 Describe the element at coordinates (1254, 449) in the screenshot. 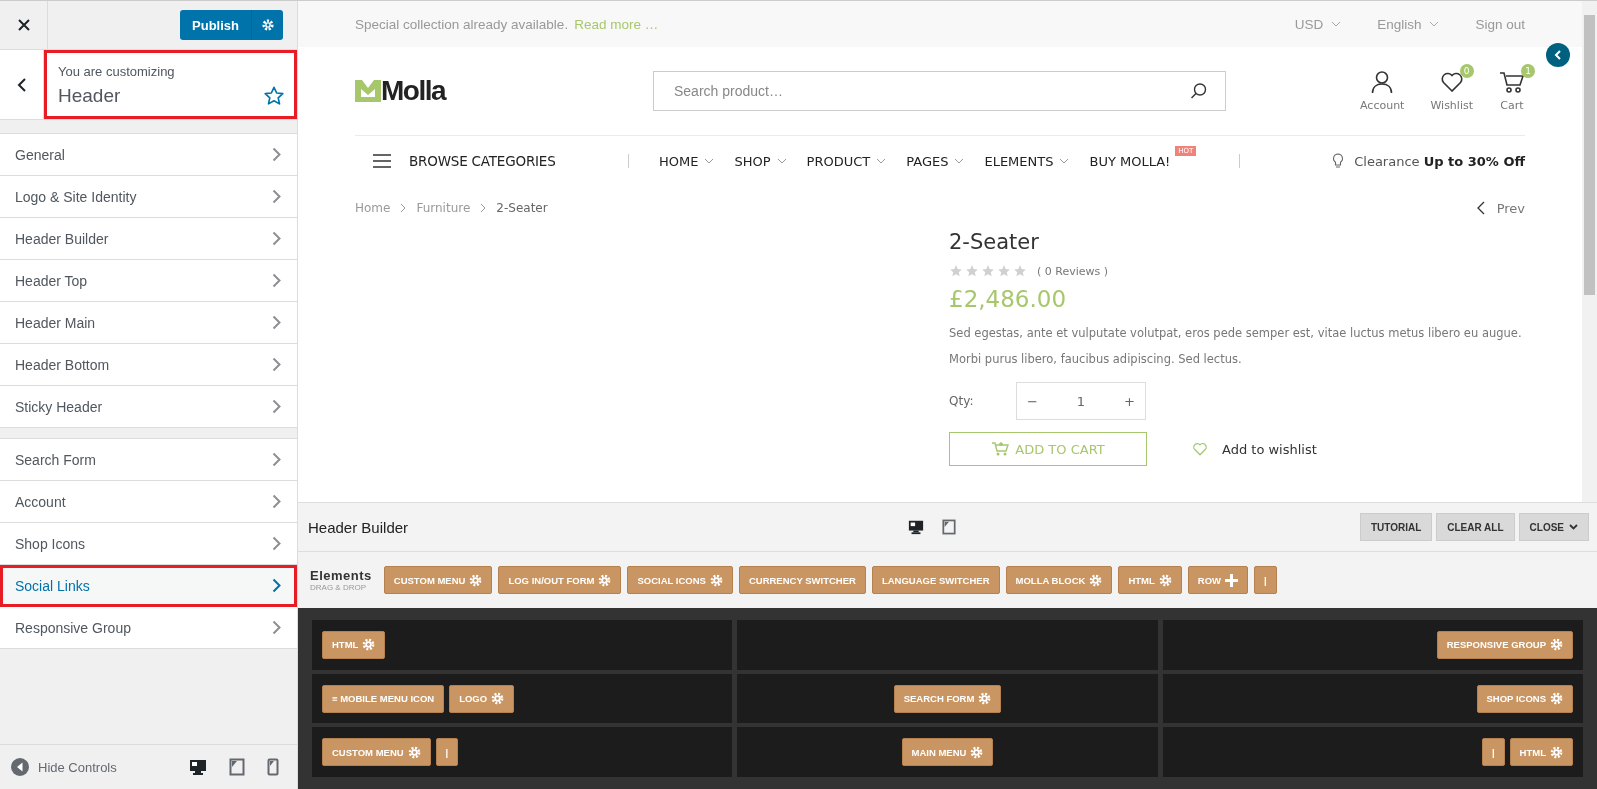

I see `add-to-wishlist-link: Add to wishlist` at that location.